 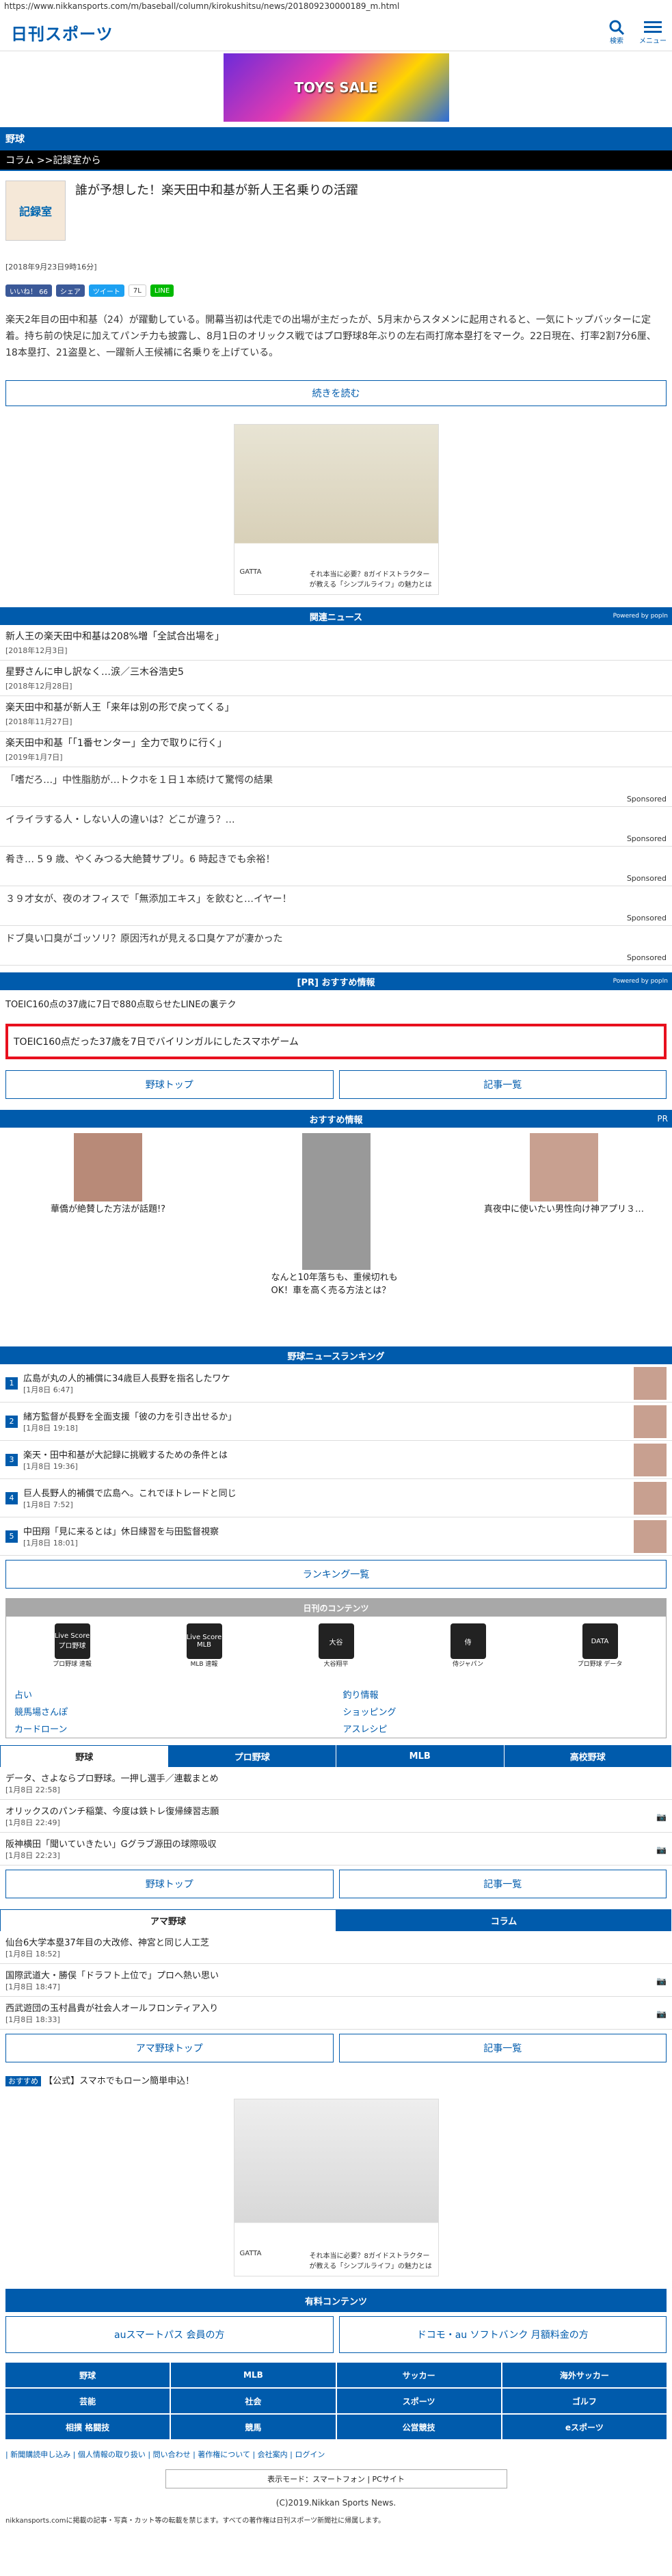 I want to click on list-item: 国際武道大・勝俣「ドラフト上位で」プロへ熱い思い [1月8日 18:47] 📷, so click(x=336, y=1980).